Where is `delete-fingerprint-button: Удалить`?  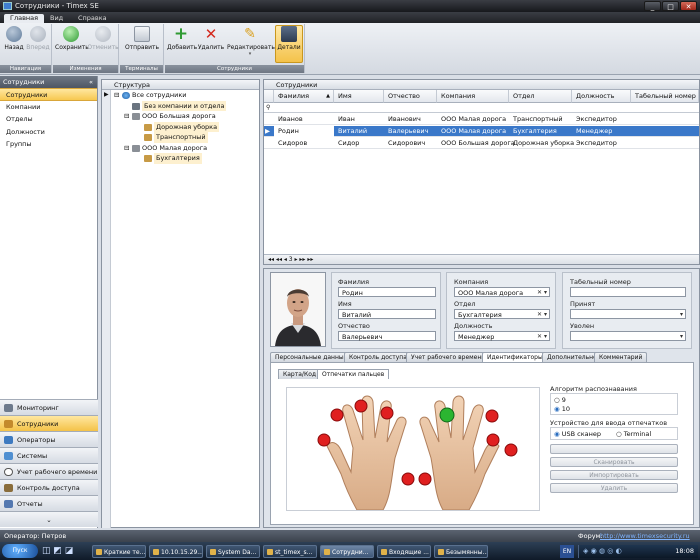
delete-fingerprint-button: Удалить is located at coordinates (614, 488).